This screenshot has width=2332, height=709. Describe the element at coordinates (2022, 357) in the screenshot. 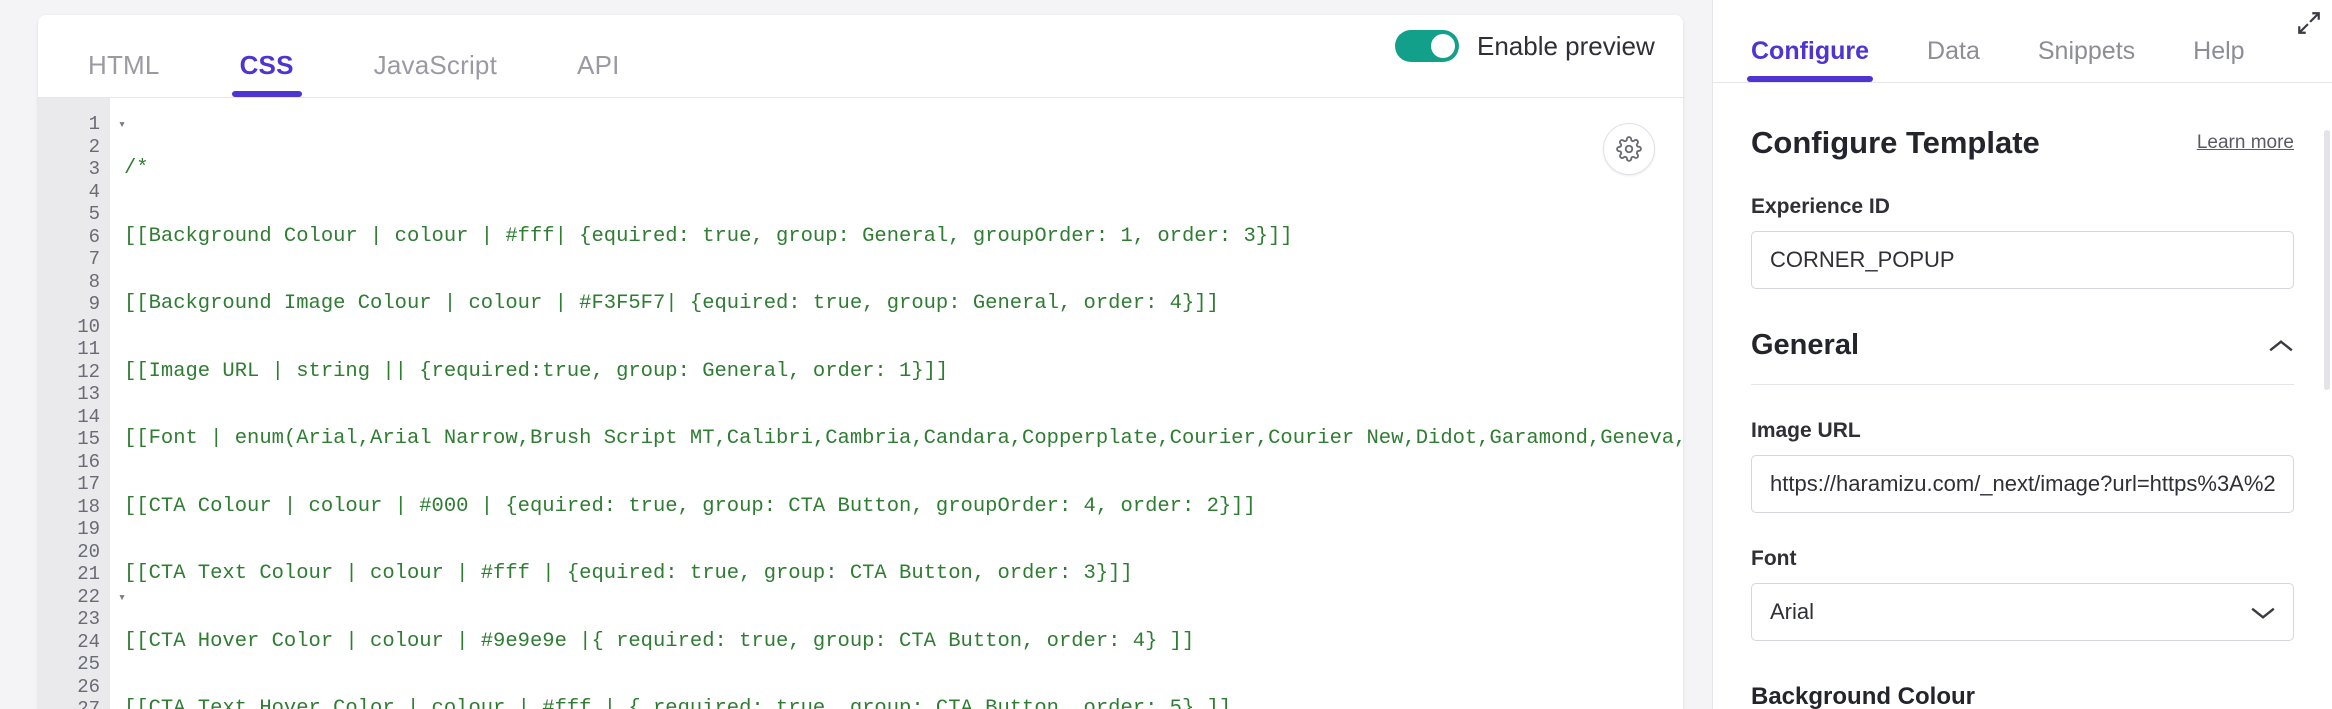

I see `general-section-header: General` at that location.